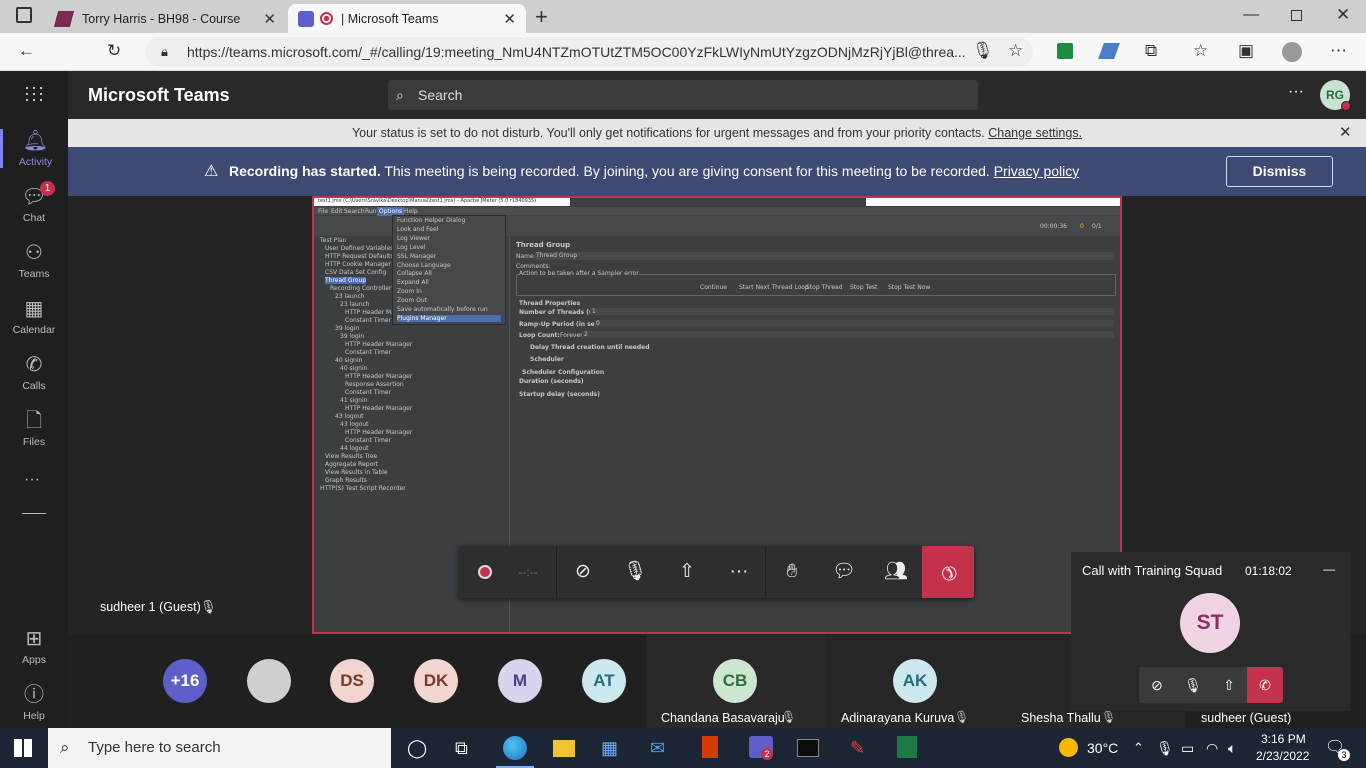 The height and width of the screenshot is (768, 1366). What do you see at coordinates (417, 229) in the screenshot?
I see `options-menu-item: Look and Feel` at bounding box center [417, 229].